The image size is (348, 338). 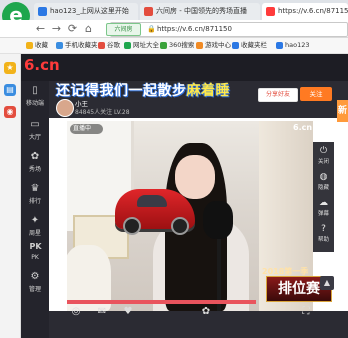 What do you see at coordinates (10, 68) in the screenshot?
I see `star-icon: ★` at bounding box center [10, 68].